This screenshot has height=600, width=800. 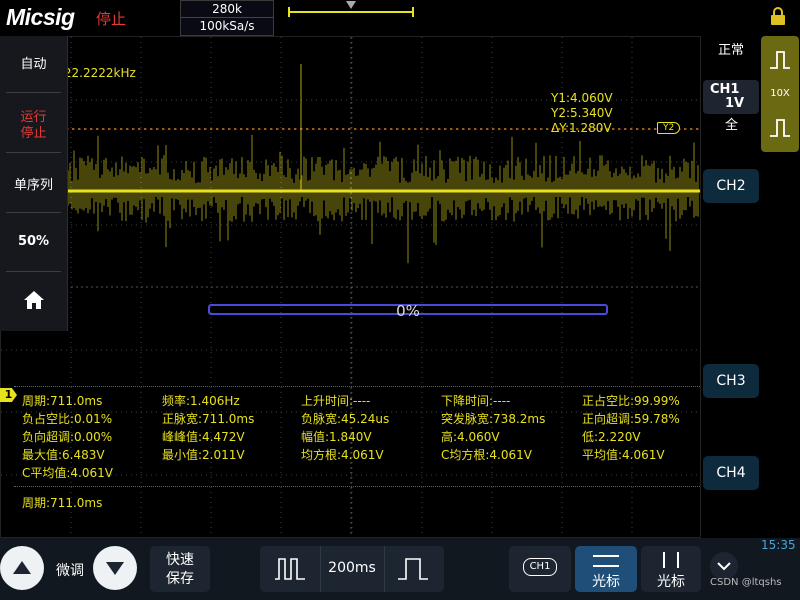 What do you see at coordinates (290, 569) in the screenshot?
I see `timebase-decrease-icon` at bounding box center [290, 569].